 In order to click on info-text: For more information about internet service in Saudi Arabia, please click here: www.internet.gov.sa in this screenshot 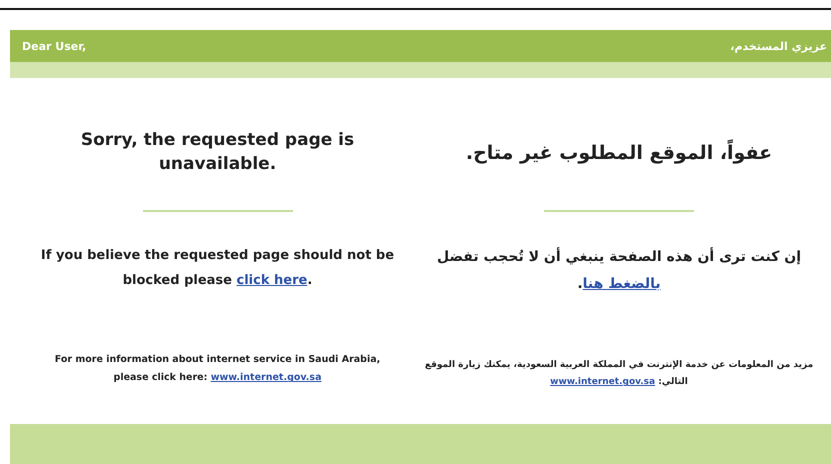, I will do `click(218, 369)`.